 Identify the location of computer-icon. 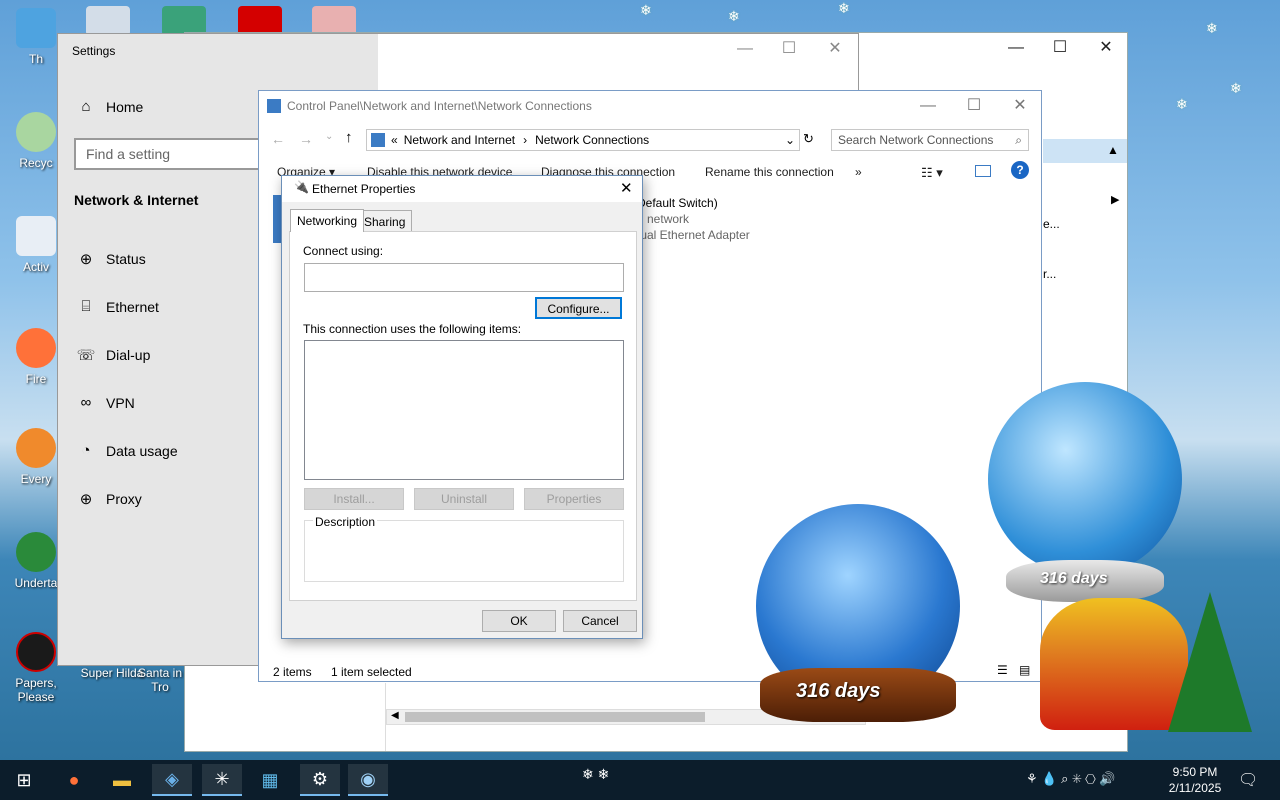
(36, 28).